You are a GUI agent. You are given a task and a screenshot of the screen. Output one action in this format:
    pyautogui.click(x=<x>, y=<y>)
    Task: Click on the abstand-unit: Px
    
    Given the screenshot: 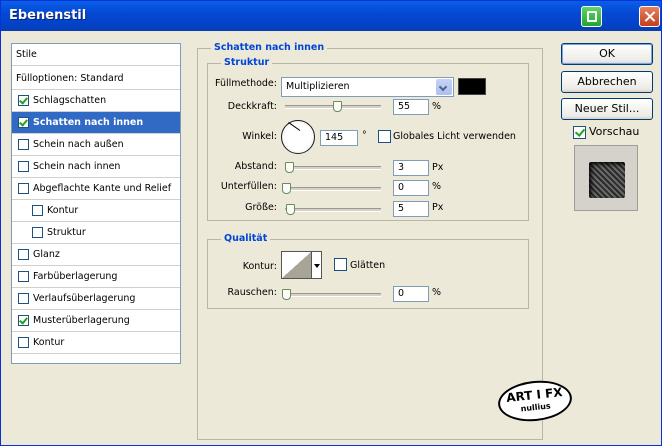 What is the action you would take?
    pyautogui.click(x=438, y=167)
    